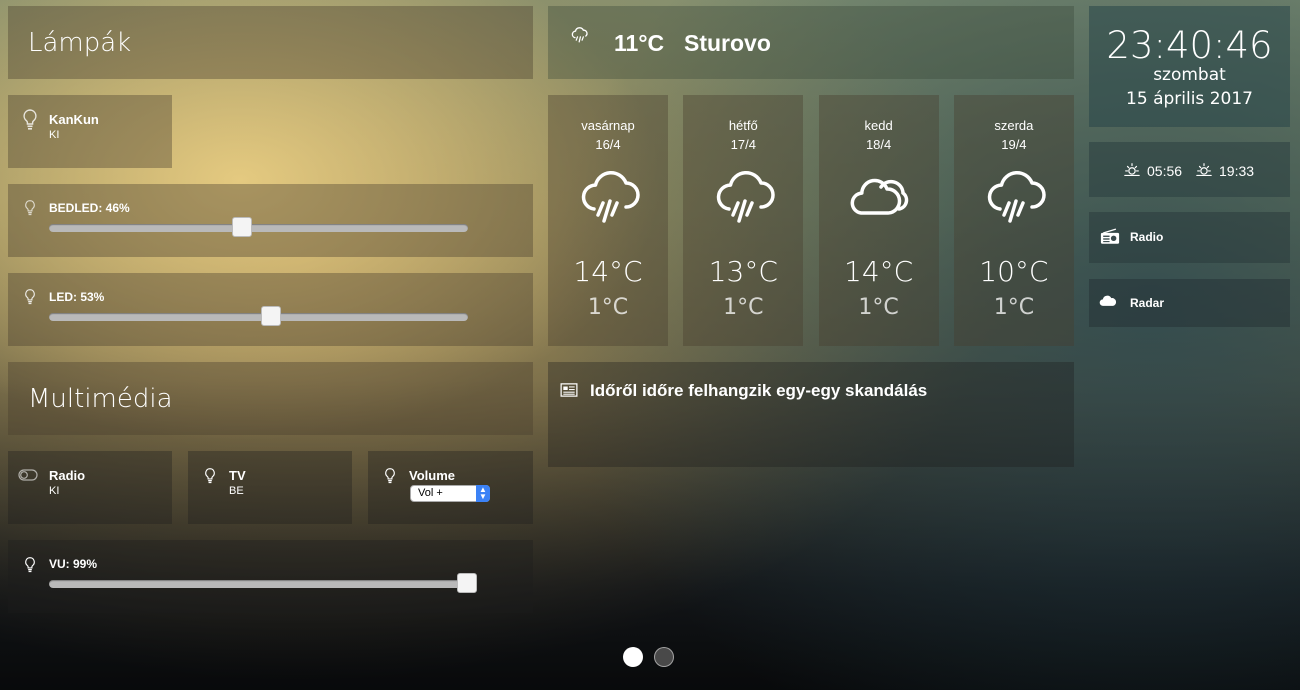  Describe the element at coordinates (727, 43) in the screenshot. I see `city-name: Sturovo` at that location.